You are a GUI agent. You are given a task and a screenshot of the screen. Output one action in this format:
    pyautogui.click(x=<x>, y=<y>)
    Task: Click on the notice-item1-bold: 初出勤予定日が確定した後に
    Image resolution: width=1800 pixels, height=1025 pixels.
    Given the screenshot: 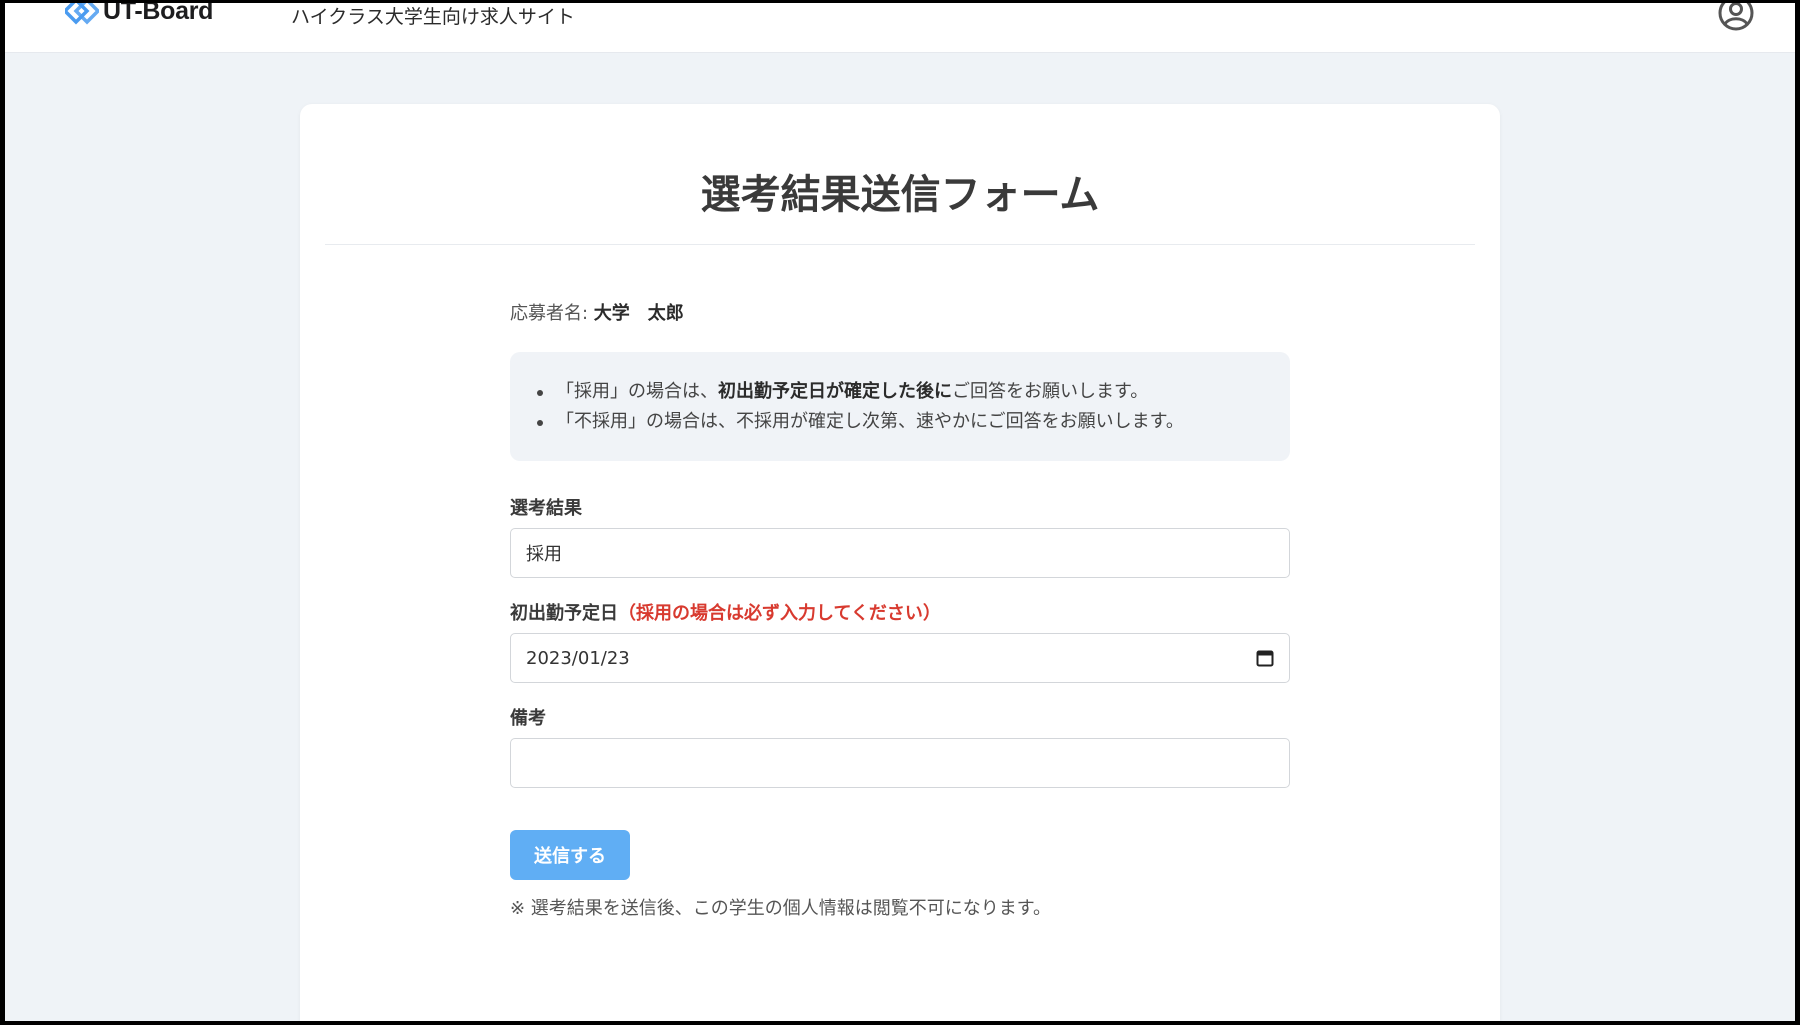 What is the action you would take?
    pyautogui.click(x=835, y=391)
    